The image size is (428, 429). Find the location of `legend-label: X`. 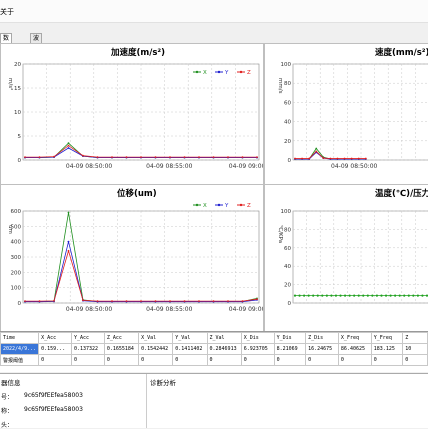

legend-label: X is located at coordinates (205, 73).